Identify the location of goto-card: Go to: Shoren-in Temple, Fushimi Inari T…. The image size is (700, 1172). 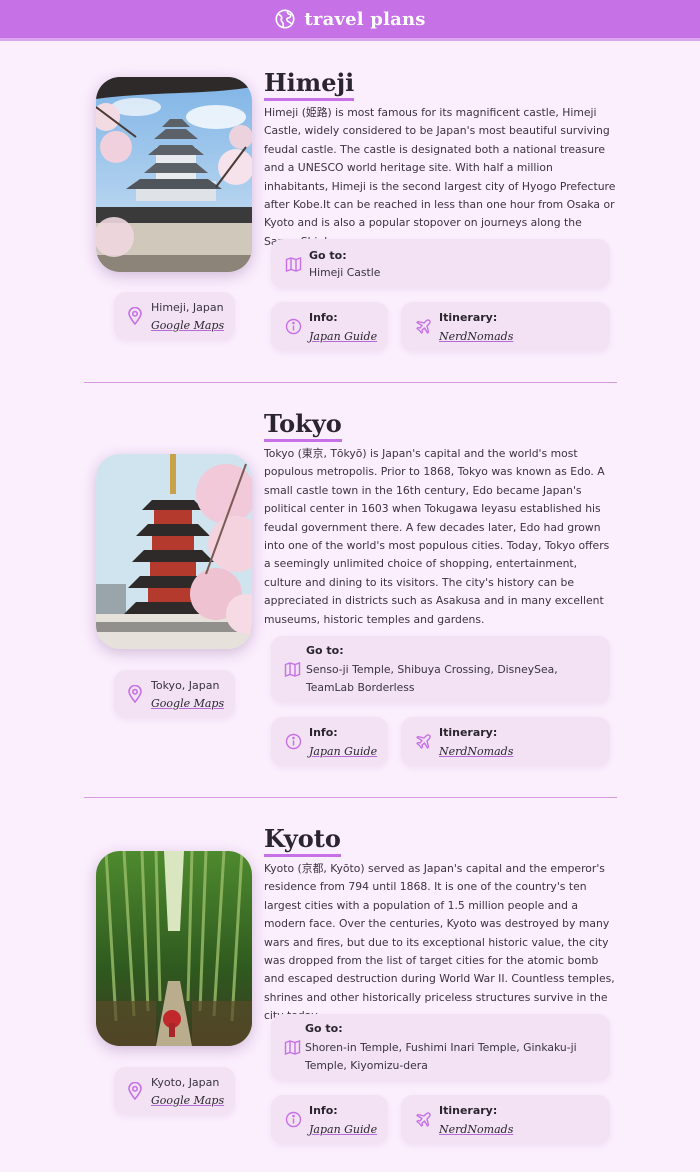
(440, 1047).